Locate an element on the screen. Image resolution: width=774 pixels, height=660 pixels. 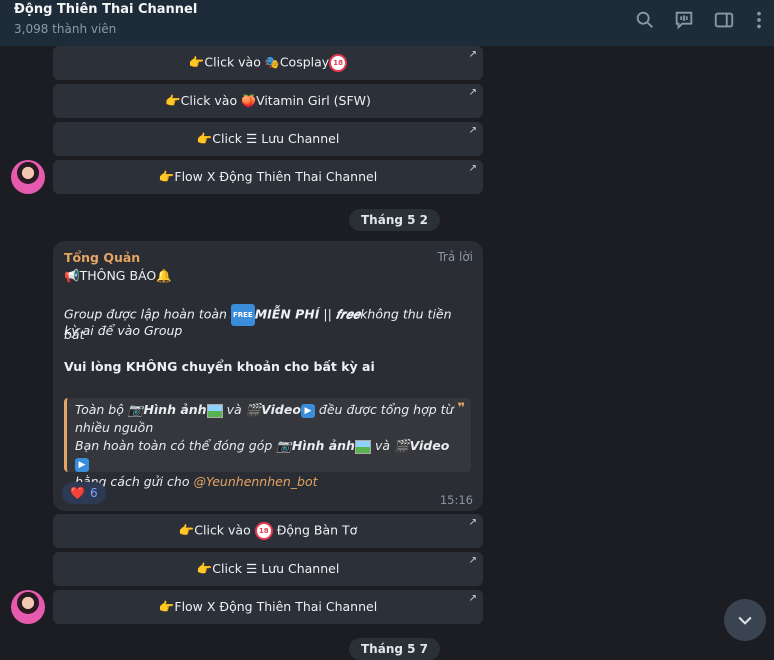
chat-header: Động Thiên Thai Channel 3,098 thành viên is located at coordinates (387, 23).